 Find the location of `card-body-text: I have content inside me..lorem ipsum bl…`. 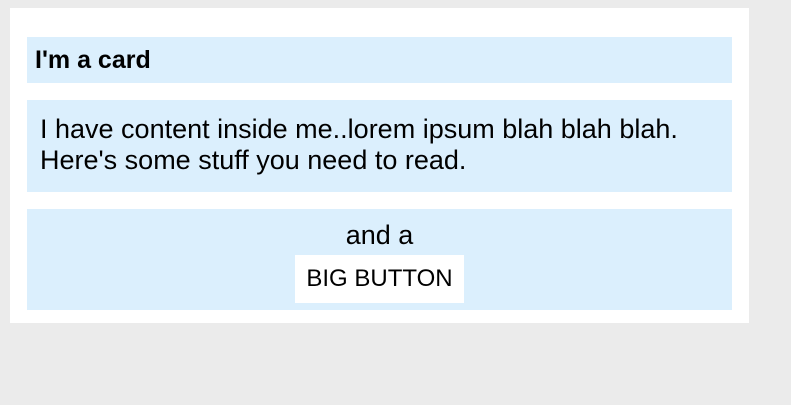

card-body-text: I have content inside me..lorem ipsum bl… is located at coordinates (359, 144).